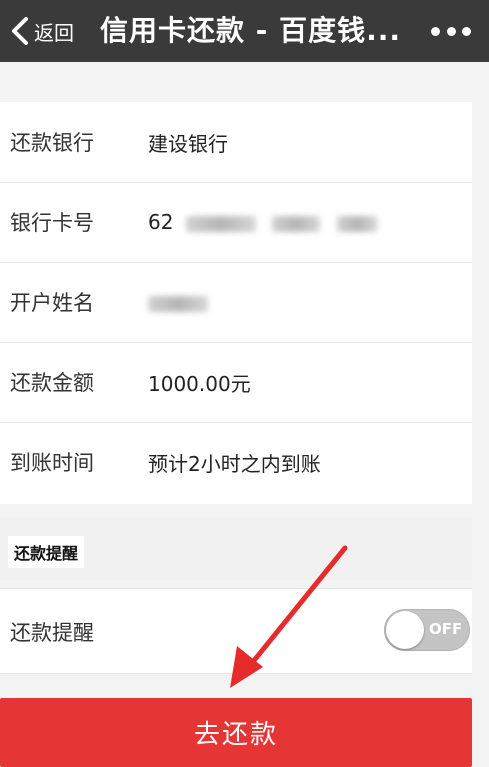  I want to click on amount-value: 1000.00元, so click(199, 383).